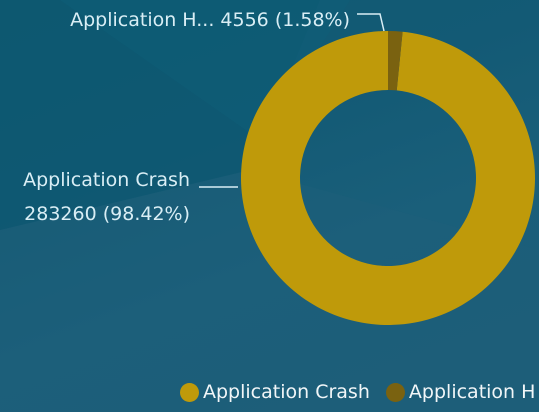  I want to click on leader-line-hang, so click(371, 22).